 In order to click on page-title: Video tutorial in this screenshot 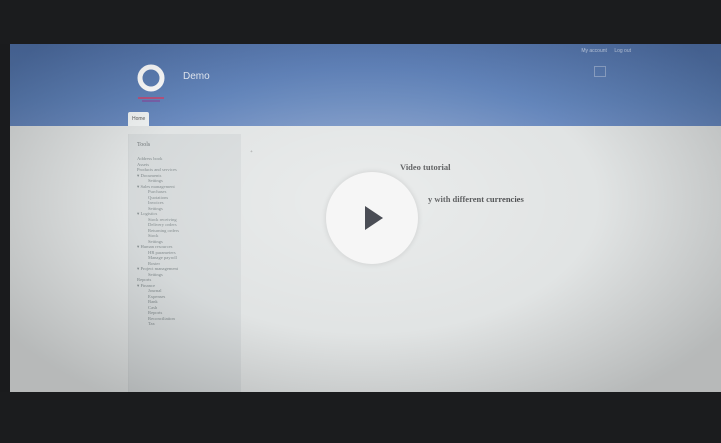, I will do `click(425, 167)`.